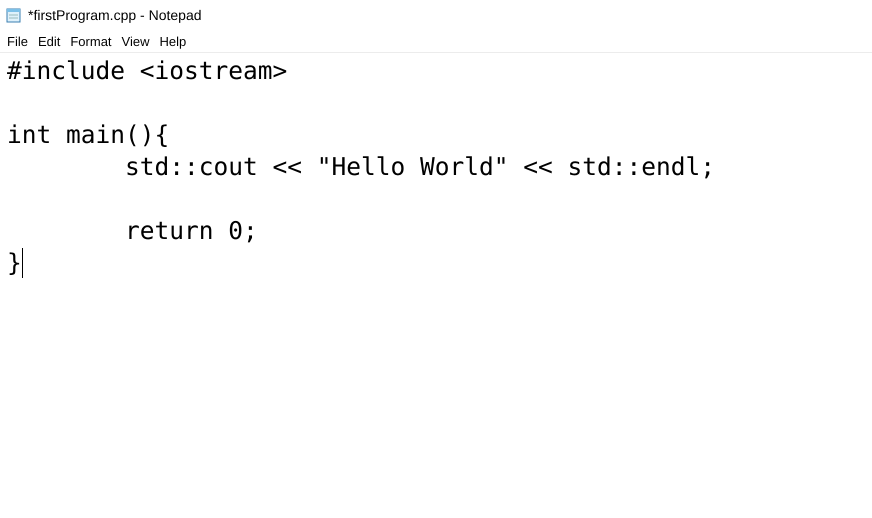  What do you see at coordinates (14, 15) in the screenshot?
I see `notepad-icon` at bounding box center [14, 15].